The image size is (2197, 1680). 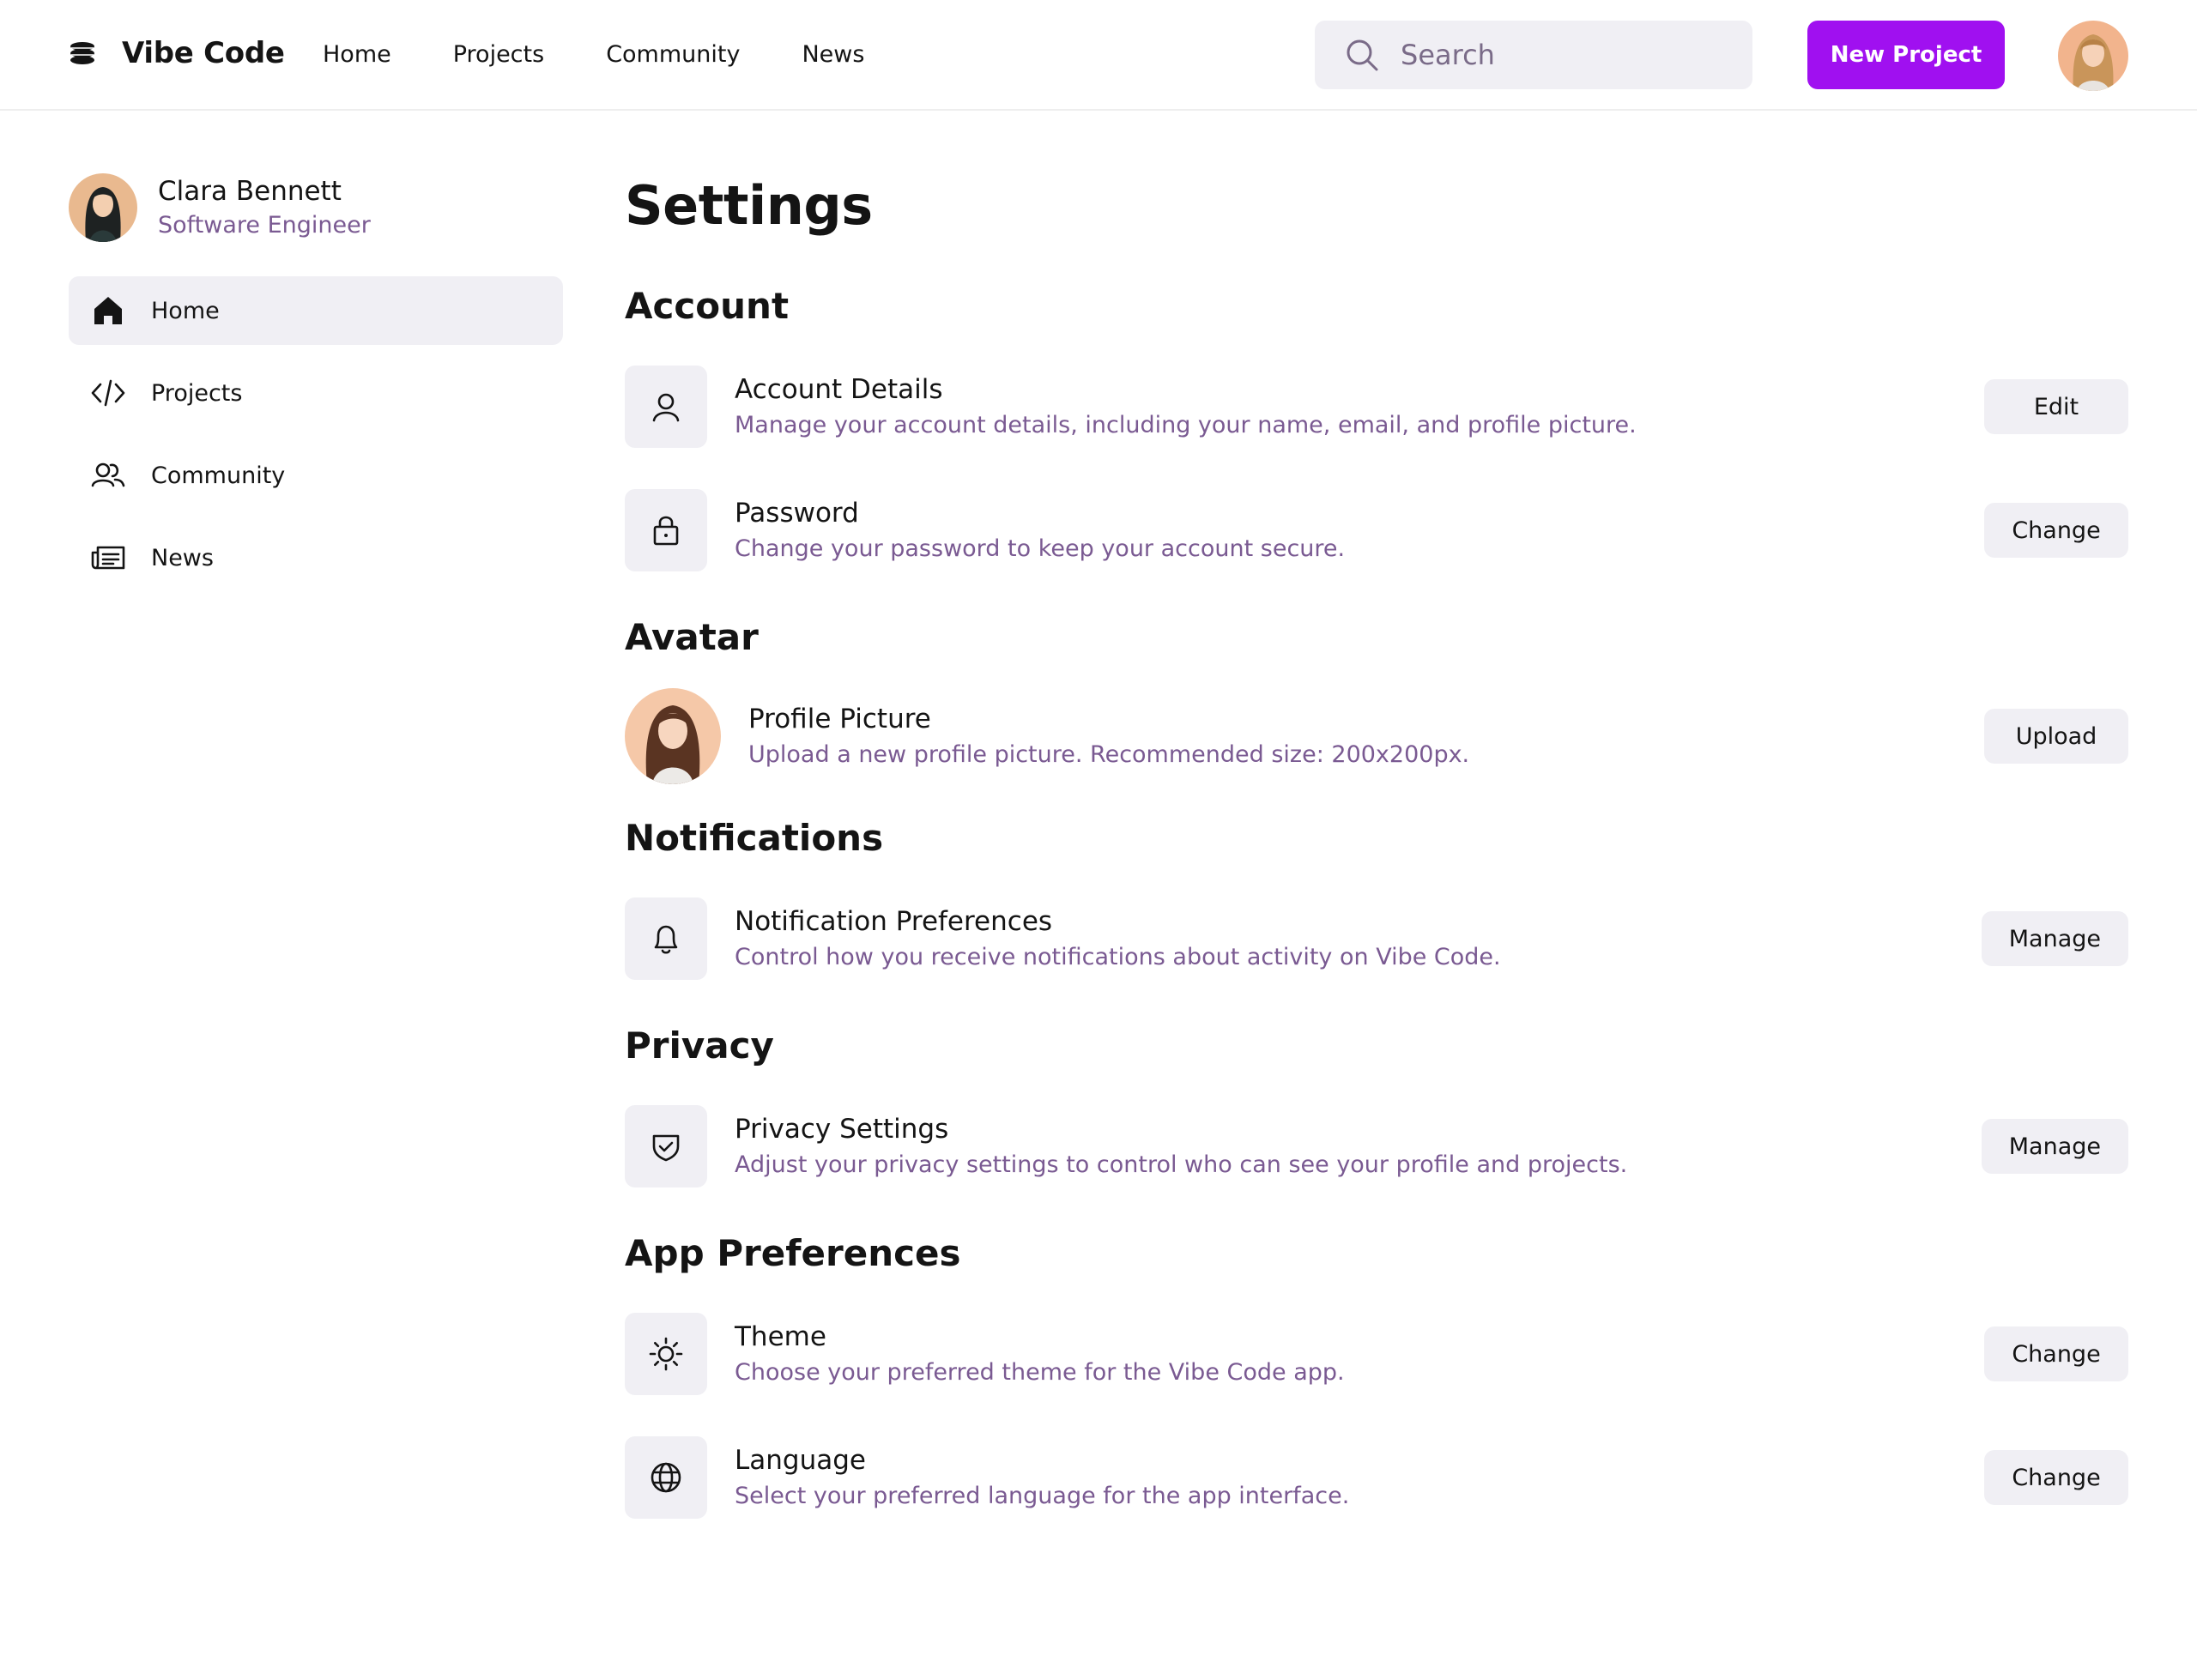 What do you see at coordinates (108, 393) in the screenshot?
I see `code-icon` at bounding box center [108, 393].